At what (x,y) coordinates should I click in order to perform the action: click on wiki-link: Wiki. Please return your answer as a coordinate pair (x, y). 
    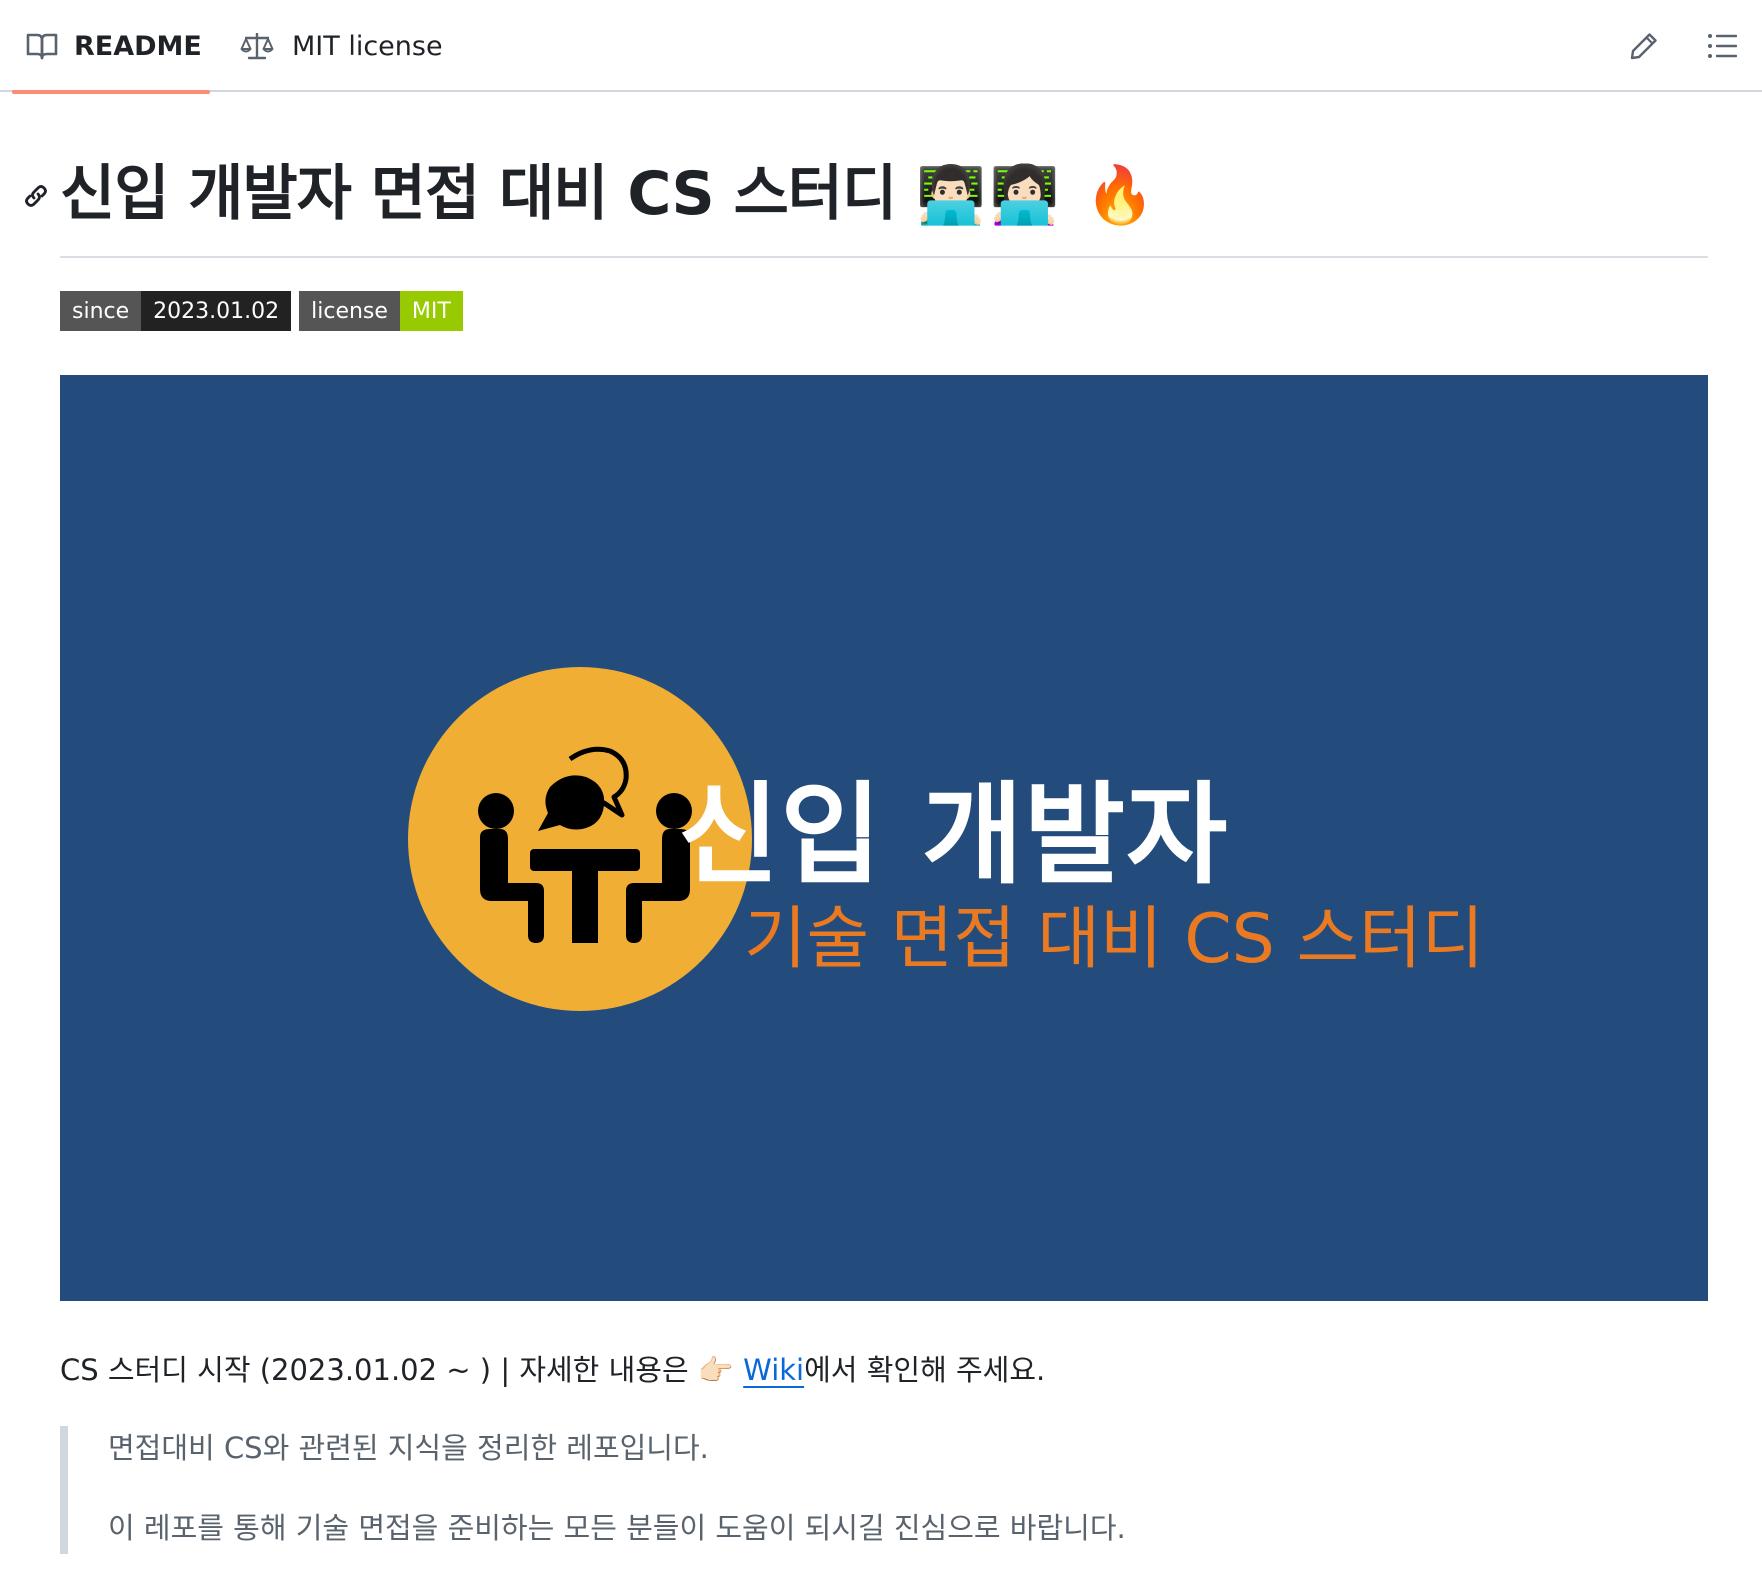
    Looking at the image, I should click on (773, 1370).